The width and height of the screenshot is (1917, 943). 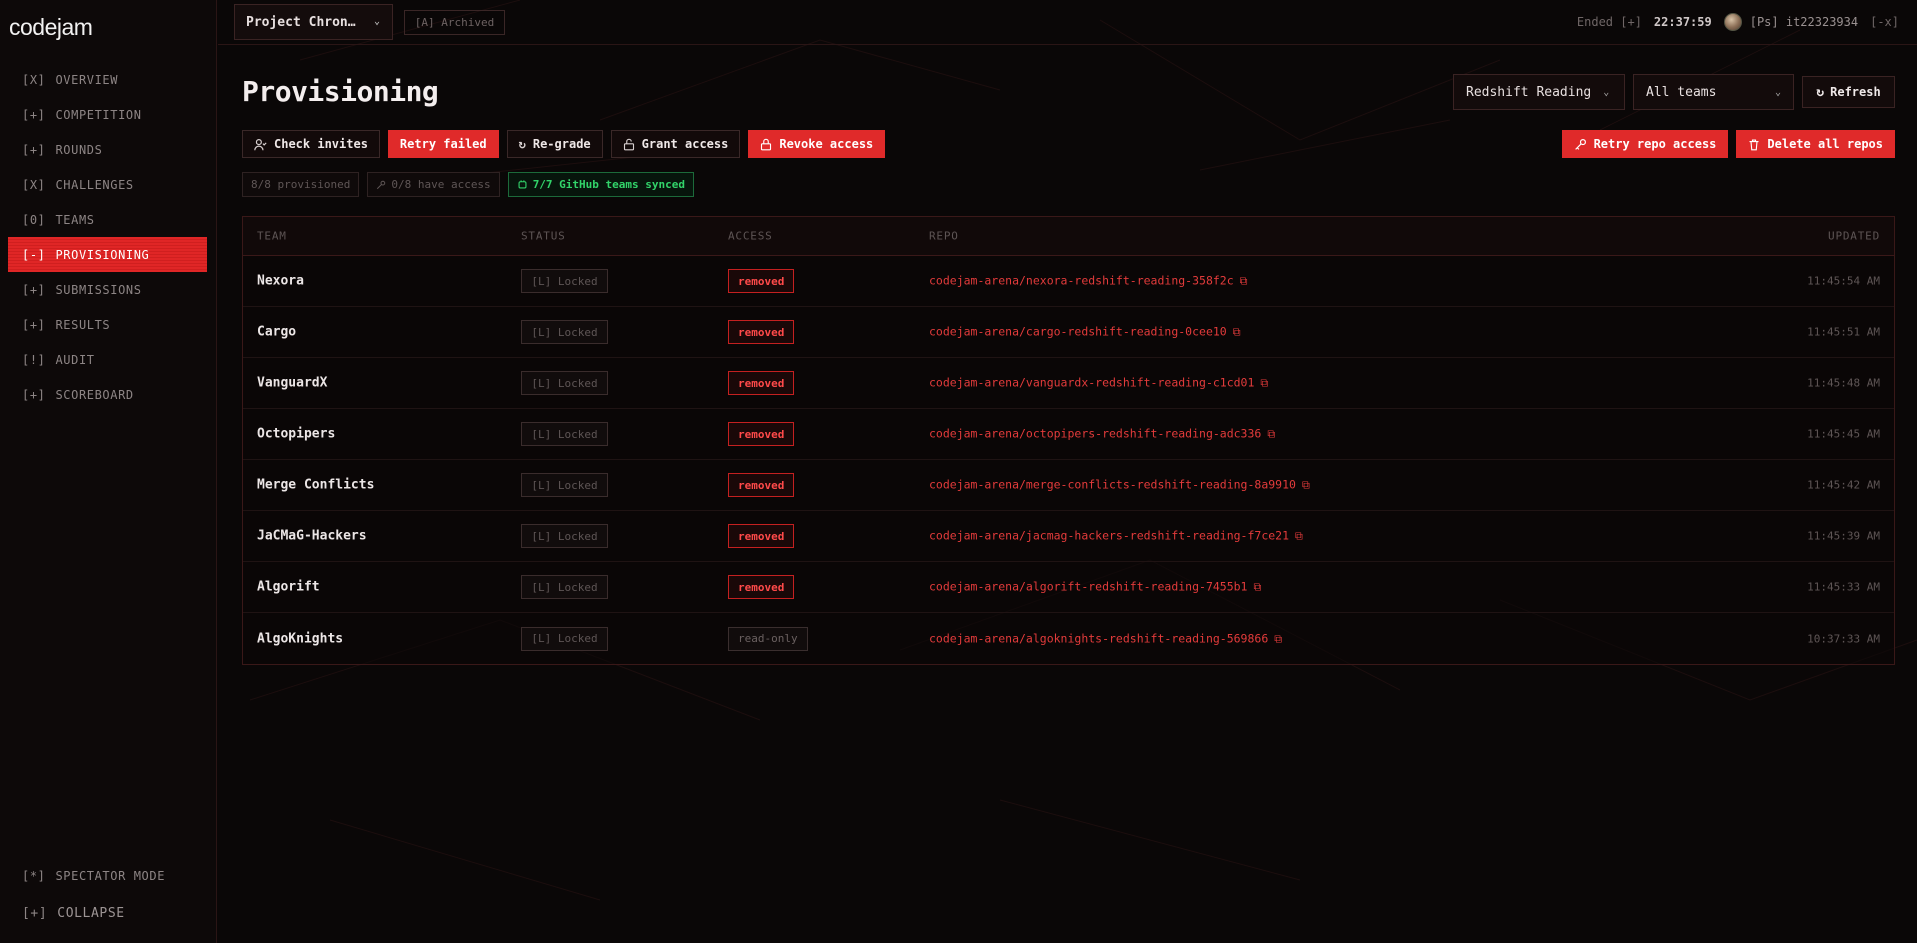 What do you see at coordinates (107, 184) in the screenshot?
I see `sidebar-item-challenges: [X] CHALLENGES` at bounding box center [107, 184].